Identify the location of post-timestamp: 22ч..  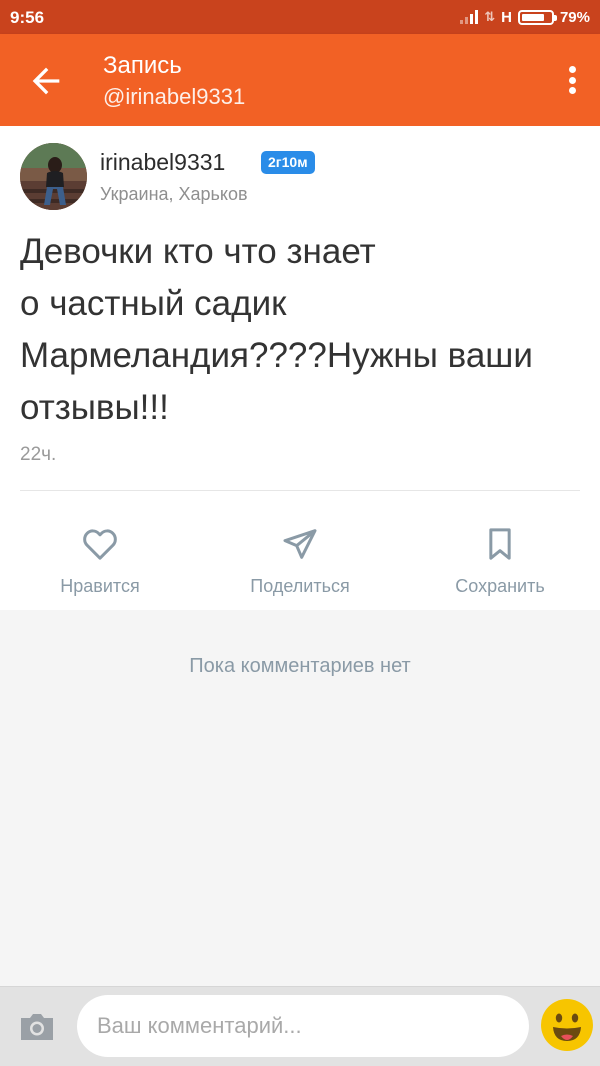
(38, 454).